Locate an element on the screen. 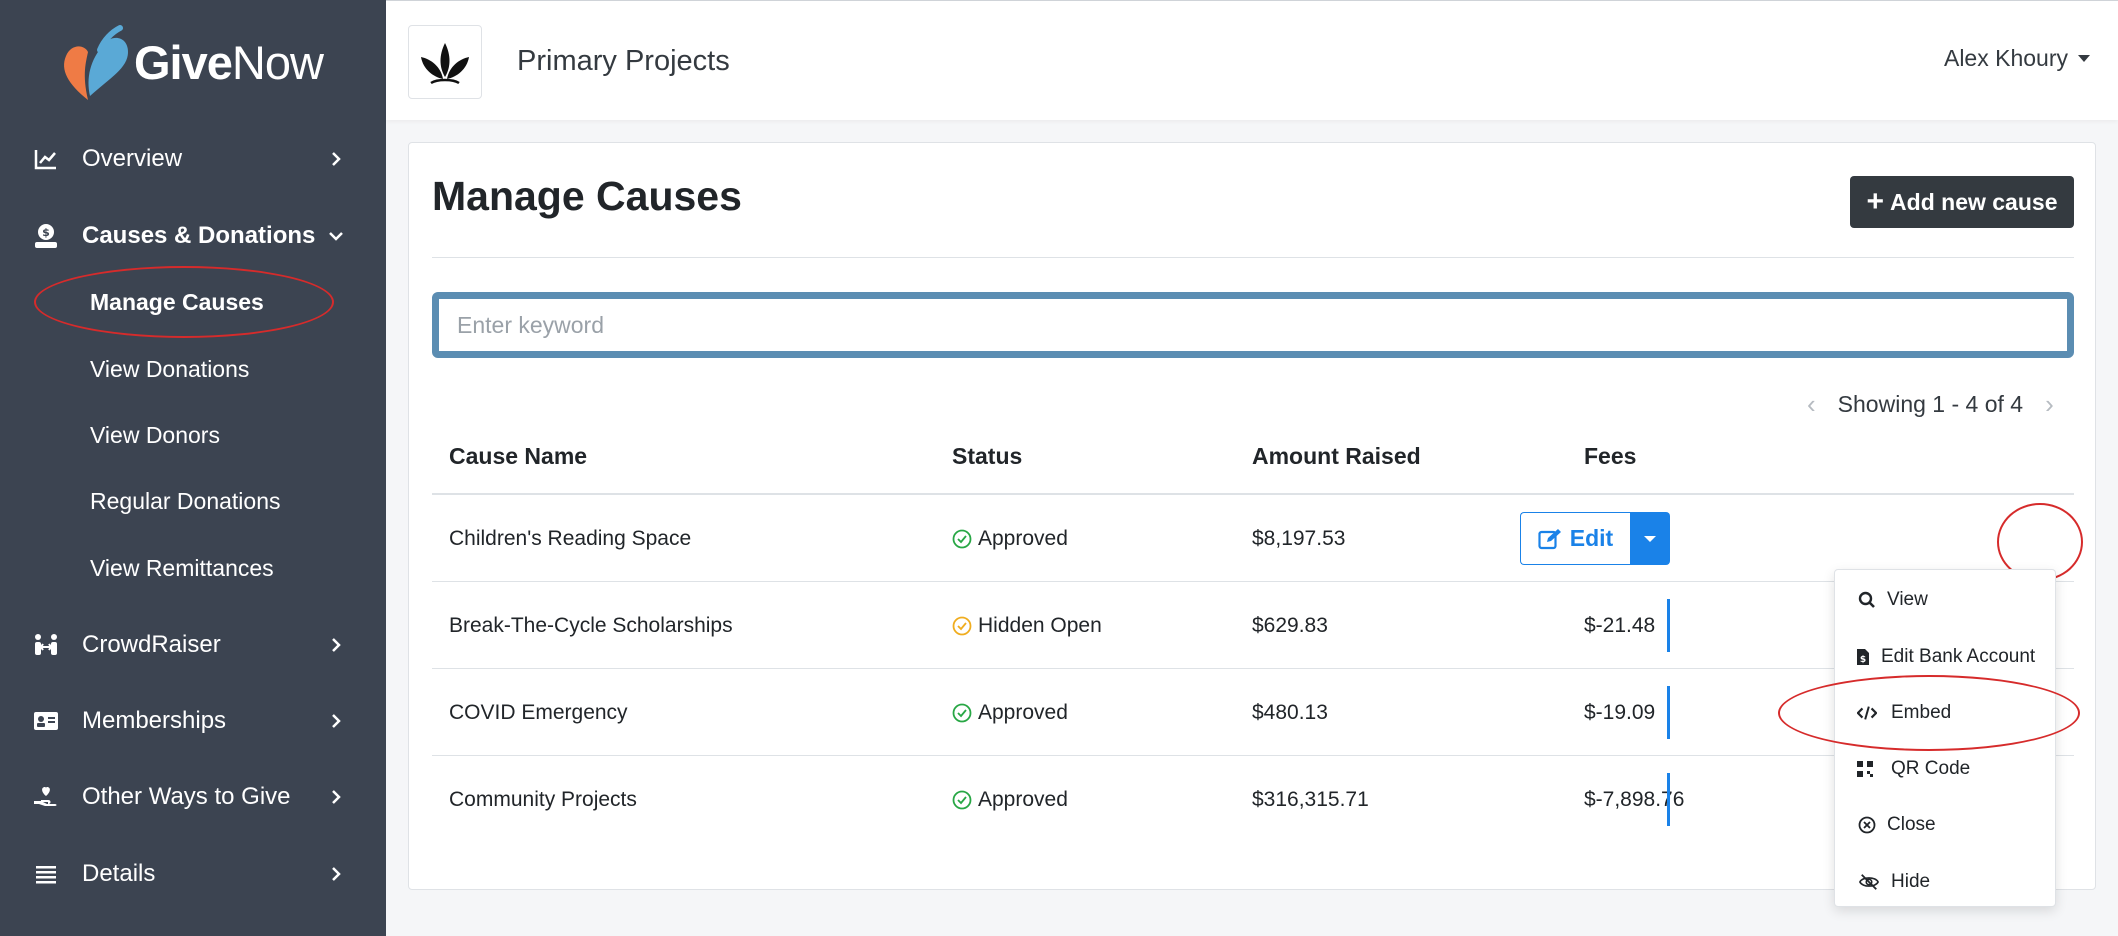  chart-line-icon is located at coordinates (46, 159).